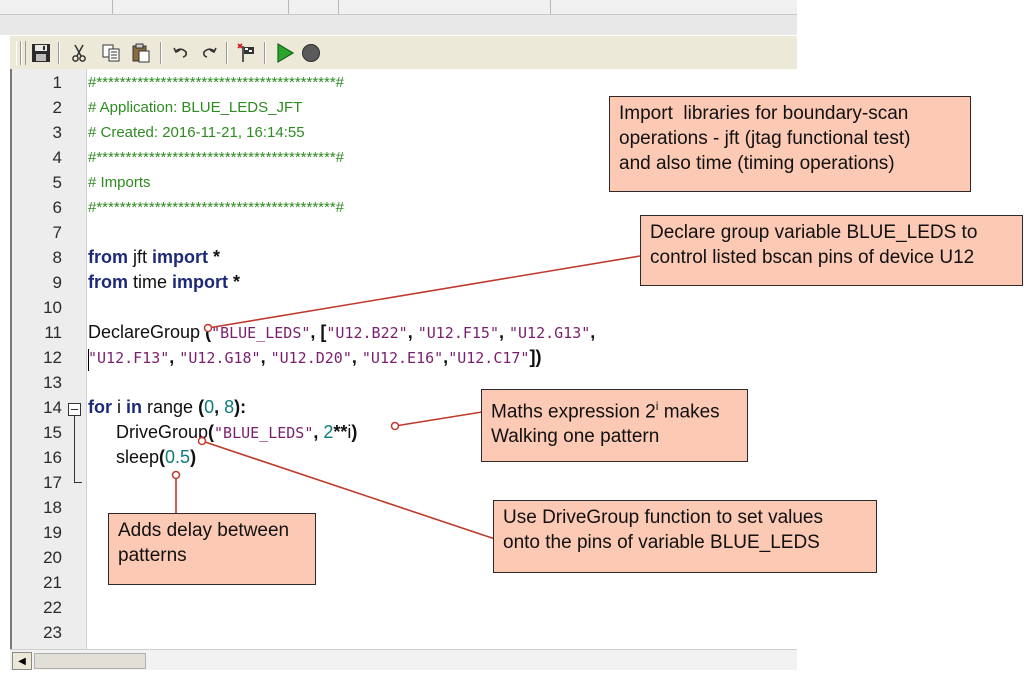  Describe the element at coordinates (119, 182) in the screenshot. I see `code-comment: # Imports` at that location.